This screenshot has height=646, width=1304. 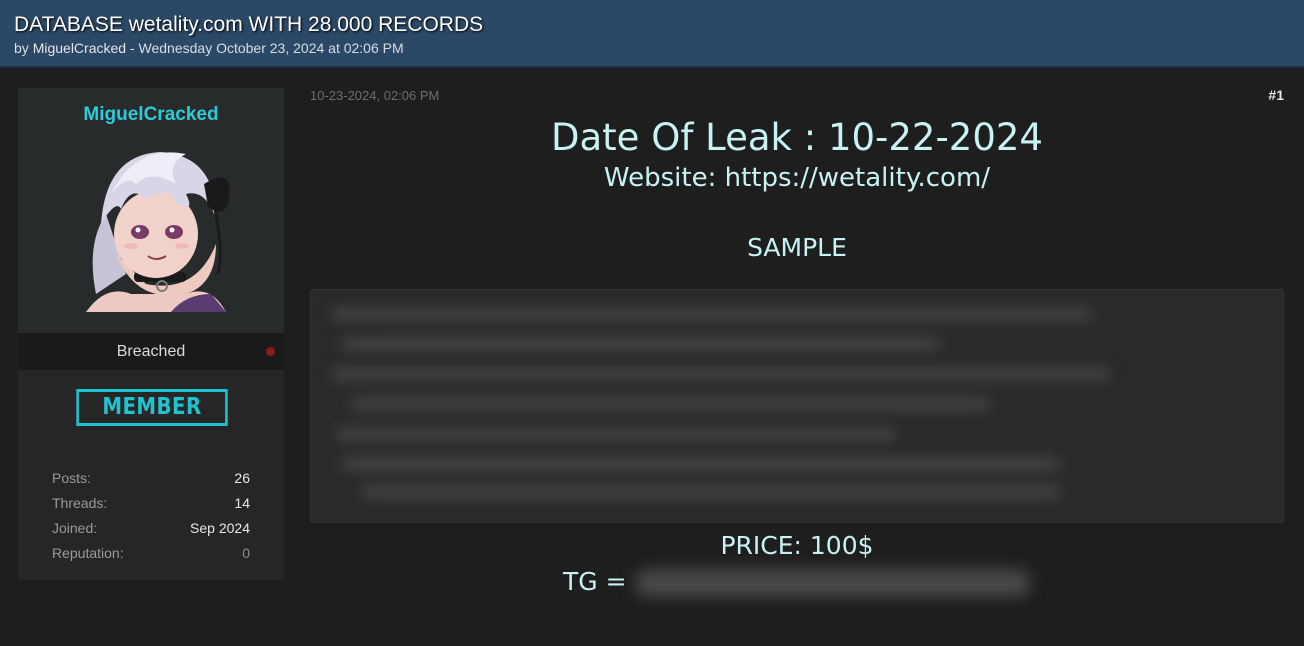 I want to click on stat-label: Threads:, so click(x=80, y=503).